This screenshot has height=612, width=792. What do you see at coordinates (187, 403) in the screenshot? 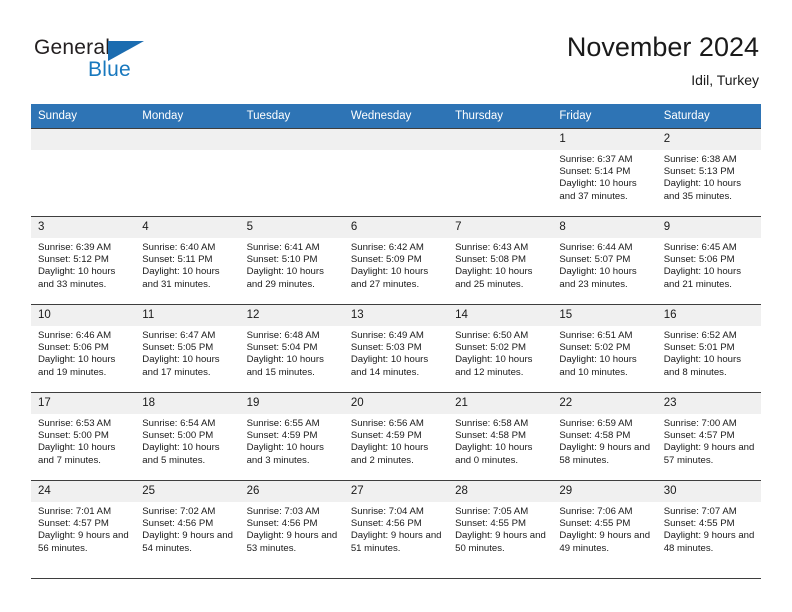
I see `day-number: 18` at bounding box center [187, 403].